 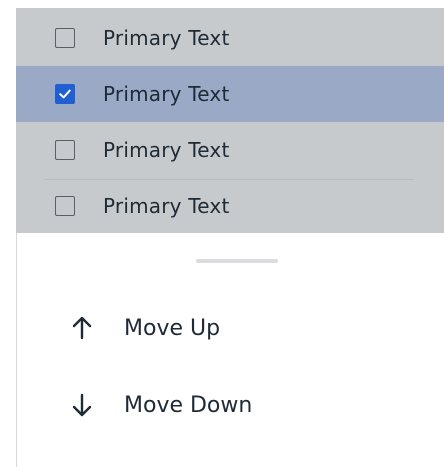 I want to click on list-item-selected: Primary Text, so click(x=230, y=94).